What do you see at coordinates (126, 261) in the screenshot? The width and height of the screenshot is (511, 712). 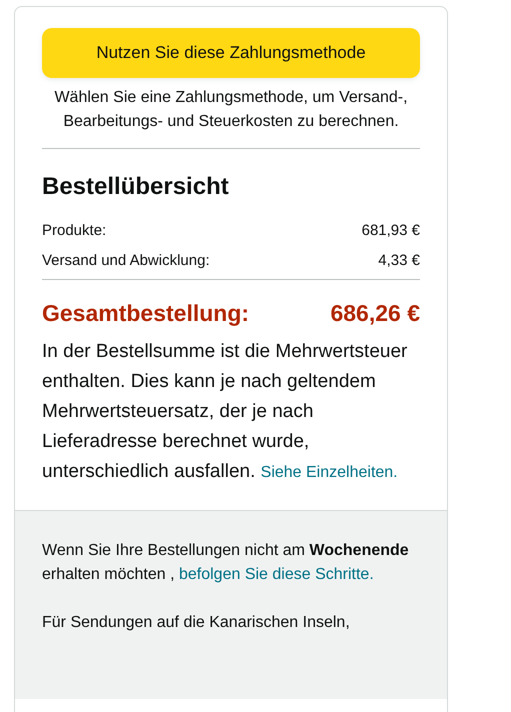 I see `row-label: Versand und Abwicklung:` at bounding box center [126, 261].